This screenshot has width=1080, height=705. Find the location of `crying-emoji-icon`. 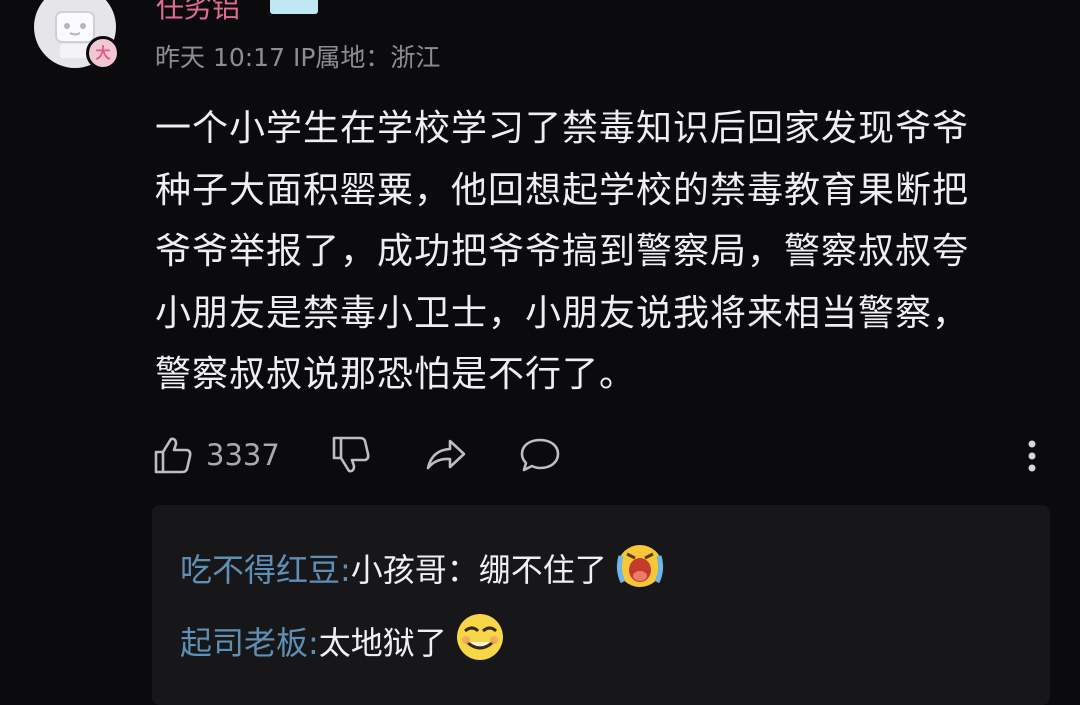

crying-emoji-icon is located at coordinates (640, 568).